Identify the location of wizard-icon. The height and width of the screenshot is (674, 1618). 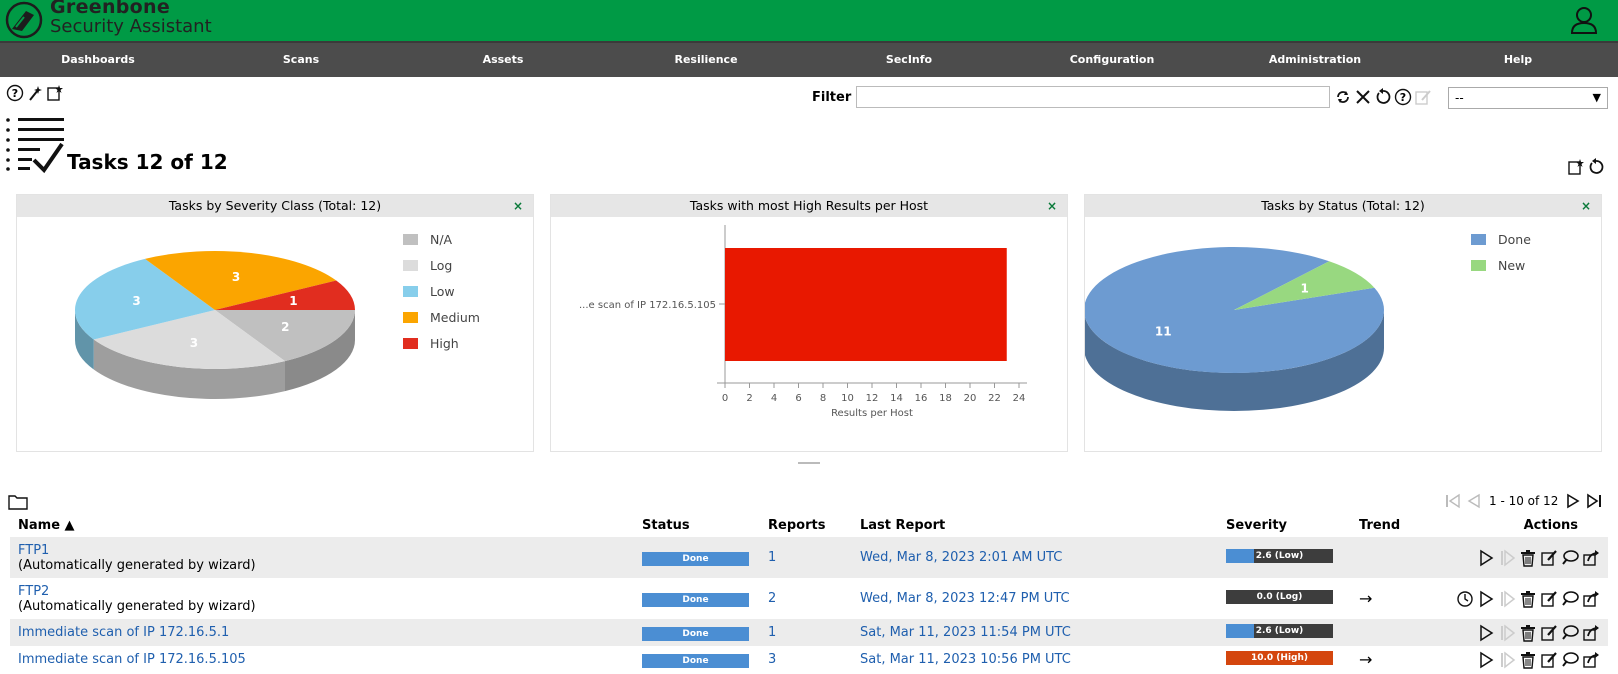
(35, 93).